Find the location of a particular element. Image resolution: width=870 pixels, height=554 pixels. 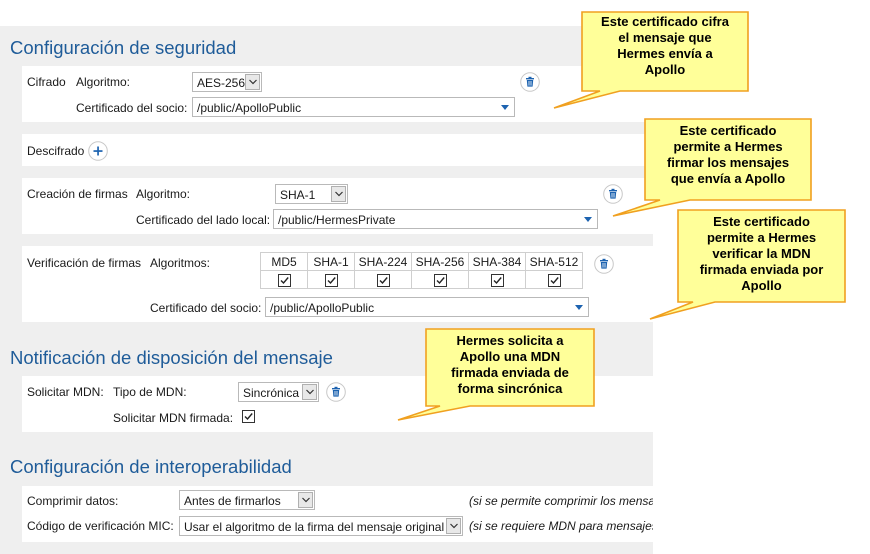

cifrado-algorithm-select: AES-256 is located at coordinates (227, 82).